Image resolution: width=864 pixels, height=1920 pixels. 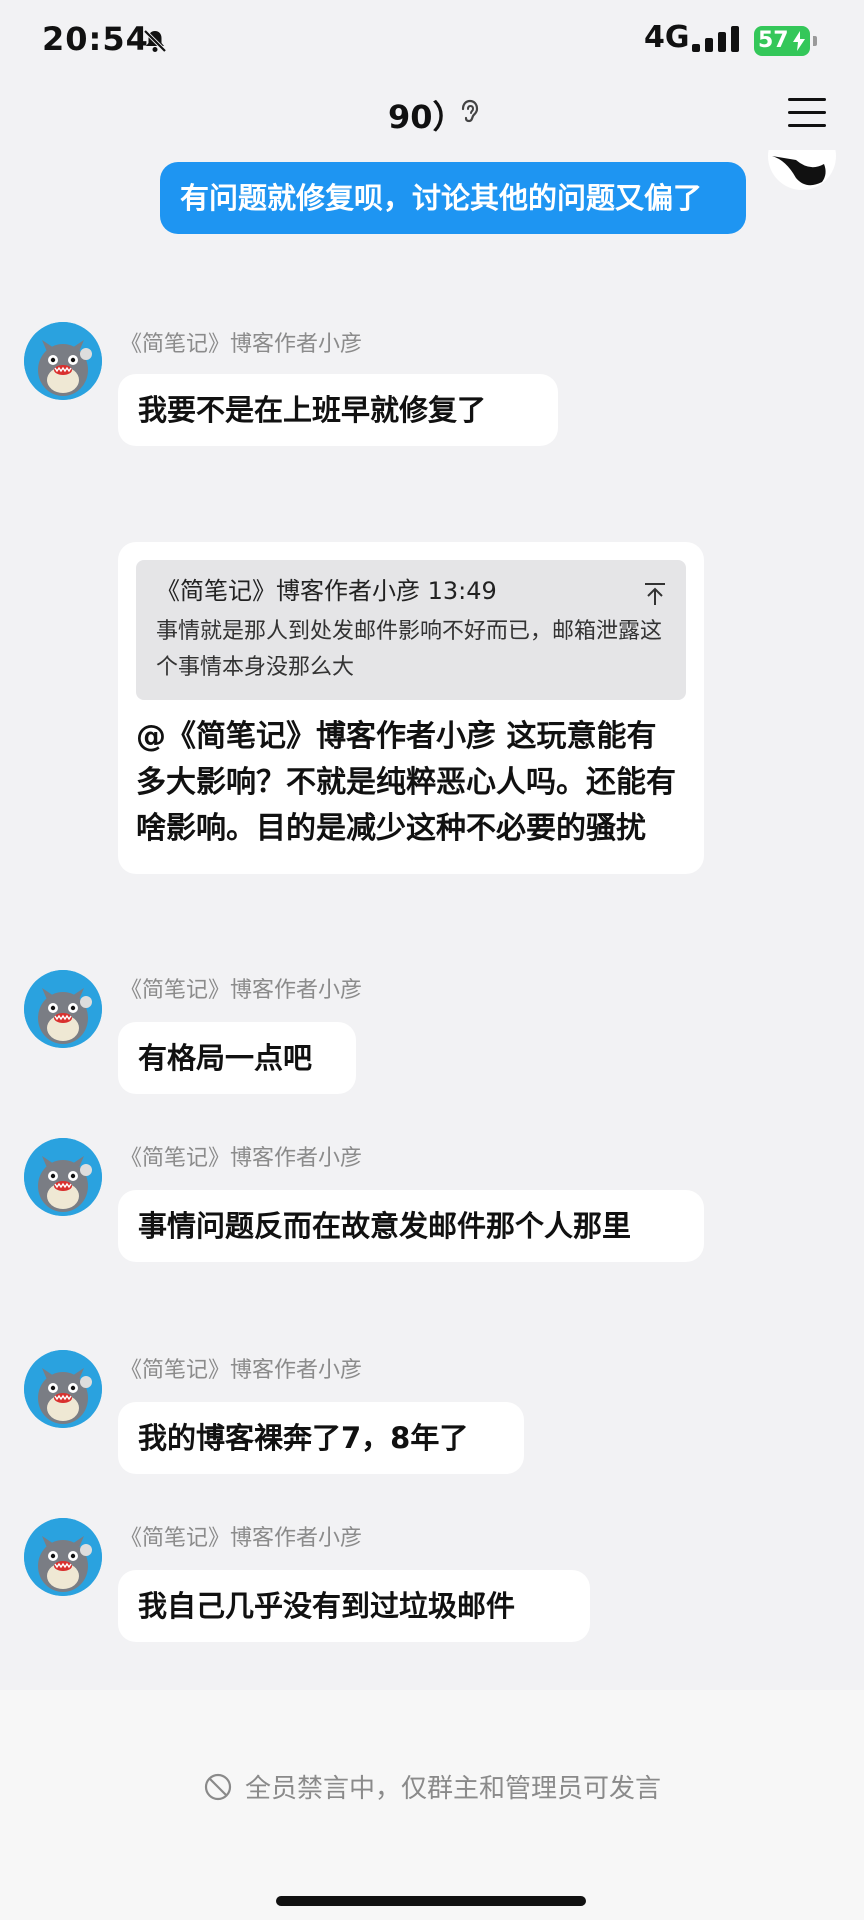 I want to click on message-bubble: 有格局一点吧, so click(x=237, y=1058).